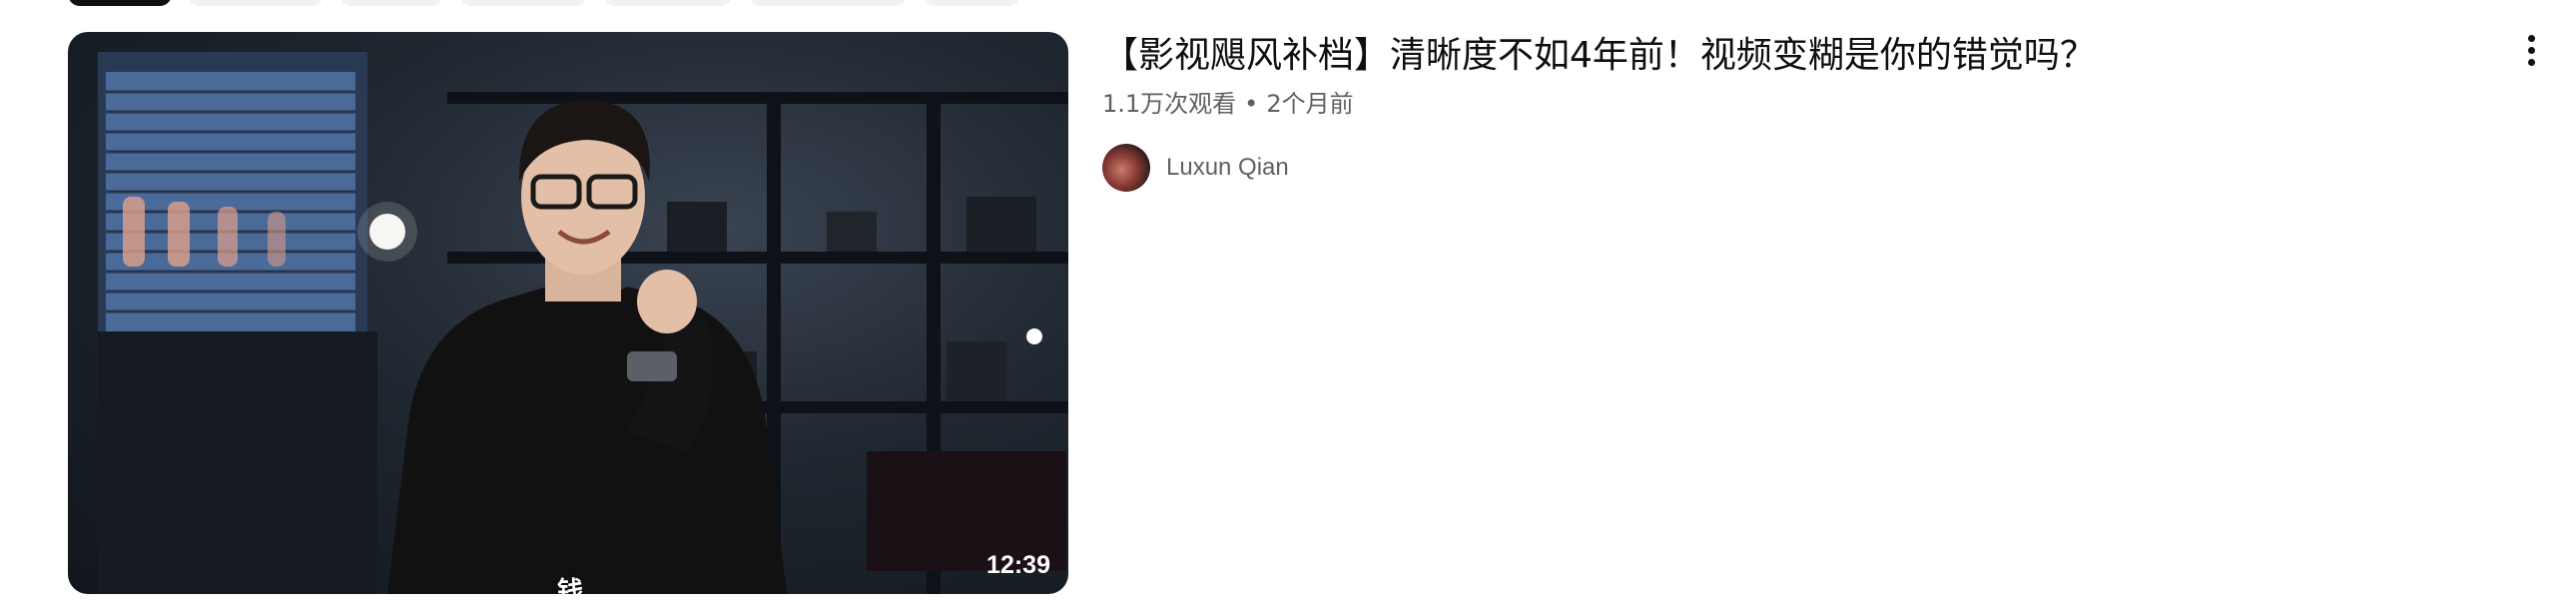  What do you see at coordinates (1169, 104) in the screenshot?
I see `view-count: 1.1万次观看` at bounding box center [1169, 104].